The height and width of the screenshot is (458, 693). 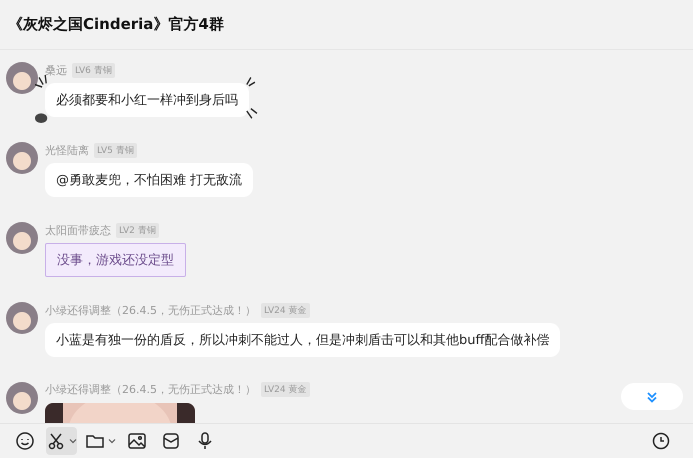 I want to click on smiley-icon, so click(x=25, y=441).